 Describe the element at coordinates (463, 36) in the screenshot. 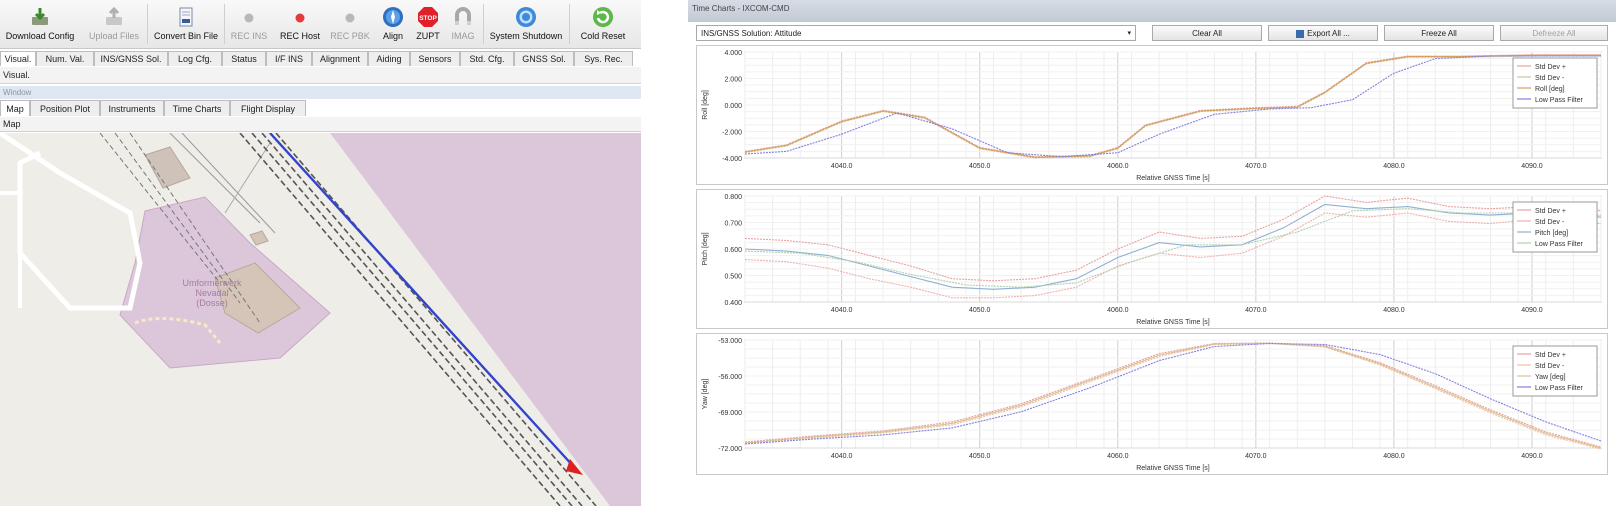

I see `imag-label: IMAG` at that location.